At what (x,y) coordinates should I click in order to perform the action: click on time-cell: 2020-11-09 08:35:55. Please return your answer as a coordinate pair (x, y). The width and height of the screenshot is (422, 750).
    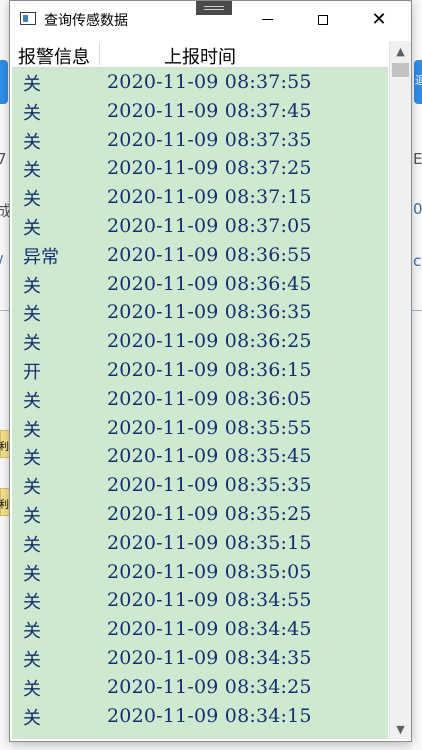
    Looking at the image, I should click on (209, 427).